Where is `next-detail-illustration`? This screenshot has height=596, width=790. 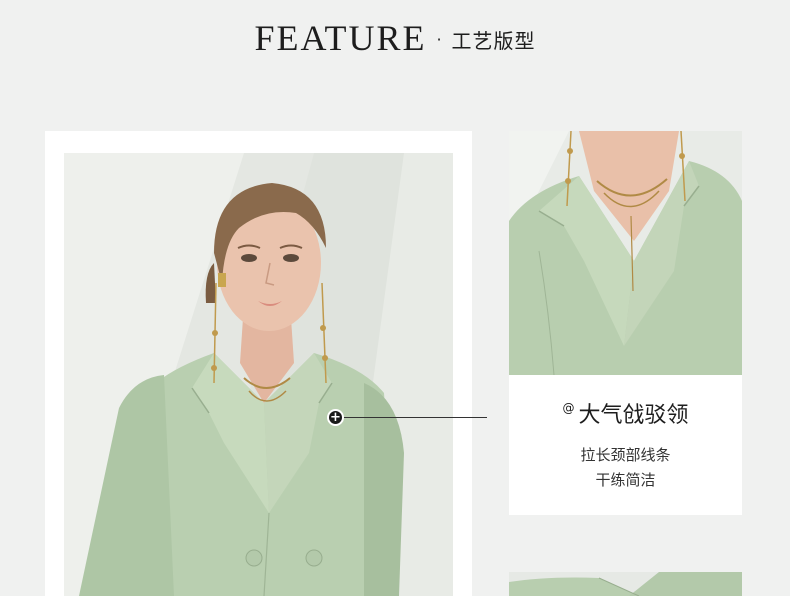
next-detail-illustration is located at coordinates (625, 584).